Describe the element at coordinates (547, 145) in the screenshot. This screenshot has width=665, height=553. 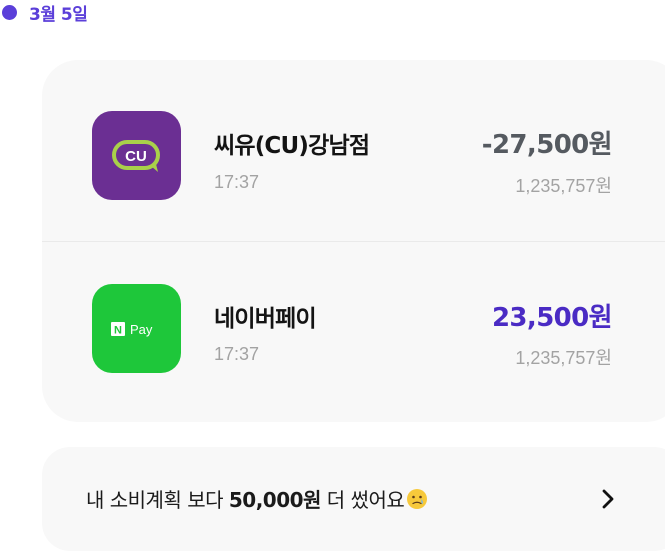
I see `transaction-amount: -27,500원` at that location.